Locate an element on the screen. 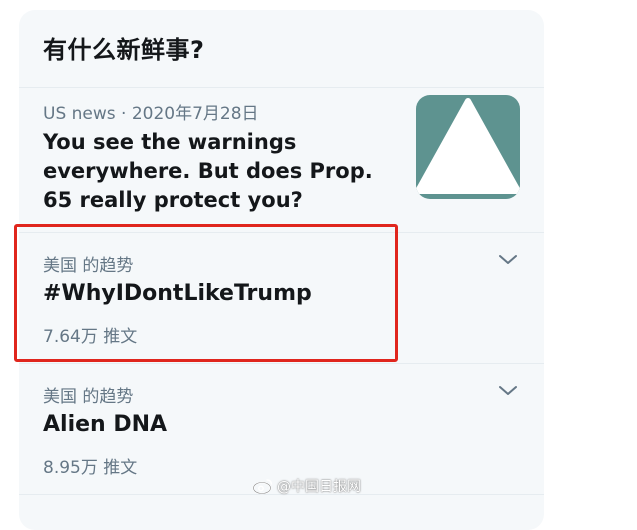 This screenshot has width=637, height=530. trend-name: Alien DNA is located at coordinates (105, 424).